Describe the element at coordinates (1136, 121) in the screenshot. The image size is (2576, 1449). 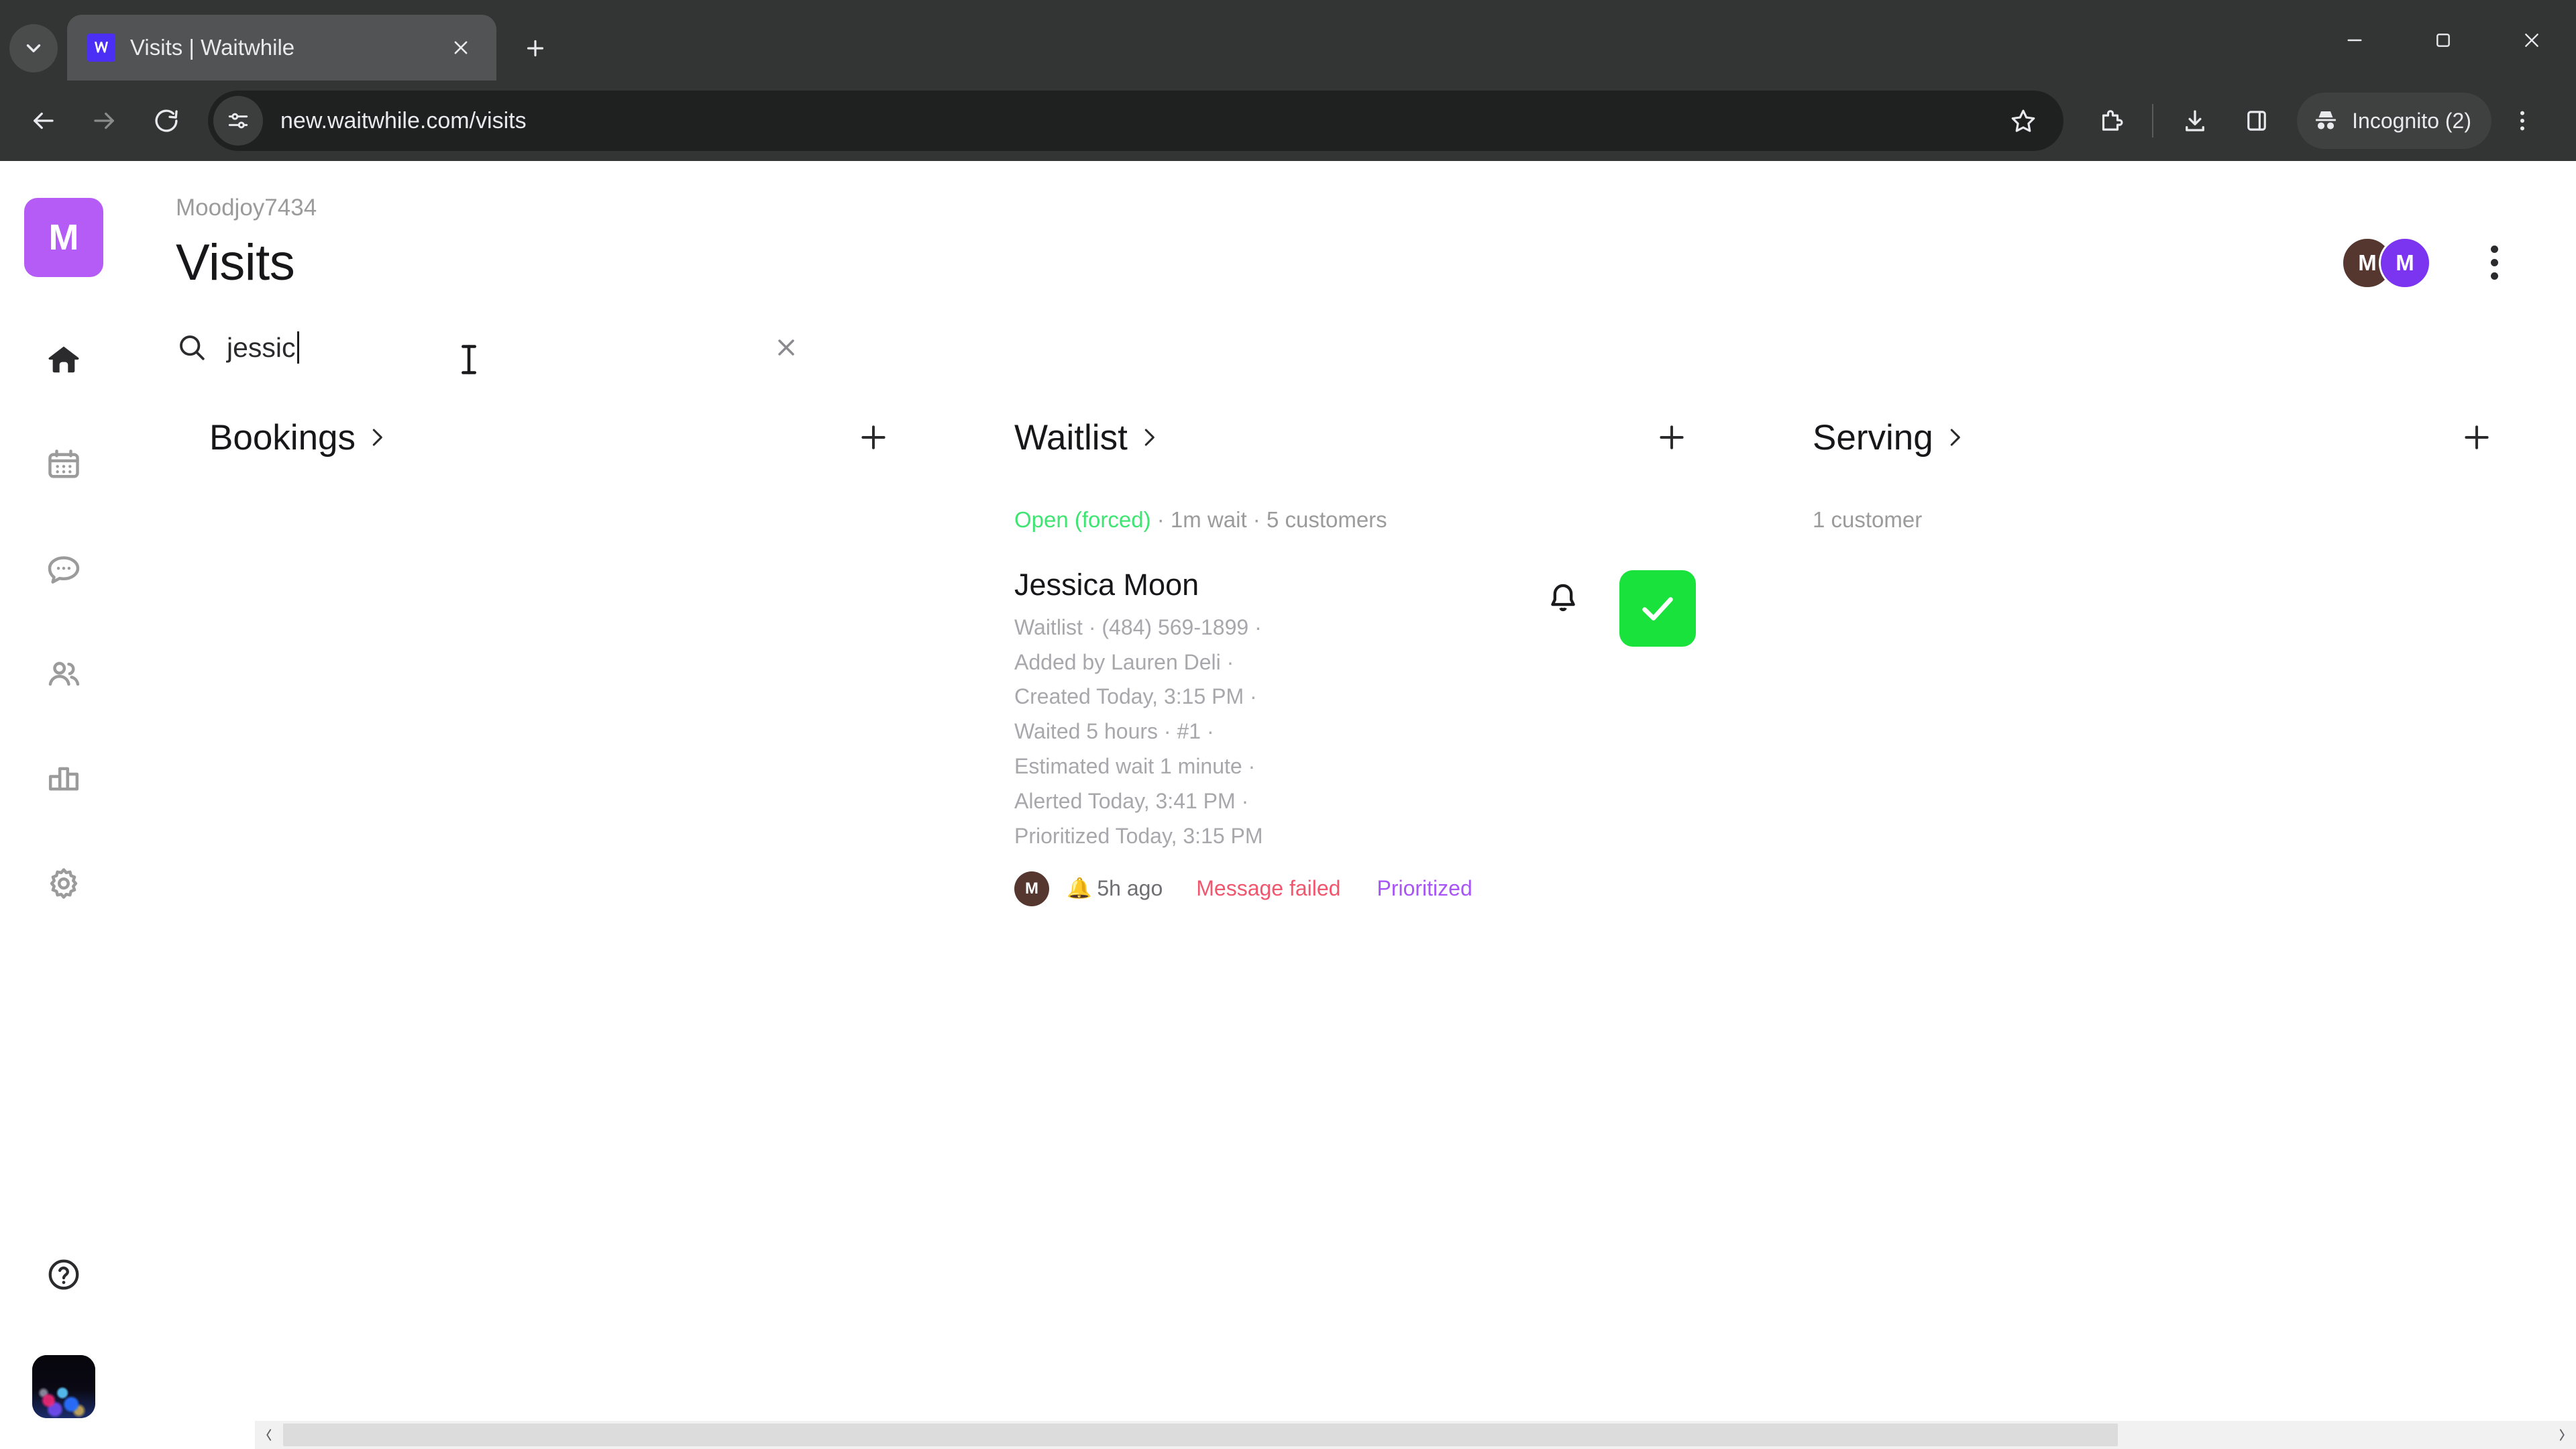
I see `address-bar: new.waitwhile.com/visits` at that location.